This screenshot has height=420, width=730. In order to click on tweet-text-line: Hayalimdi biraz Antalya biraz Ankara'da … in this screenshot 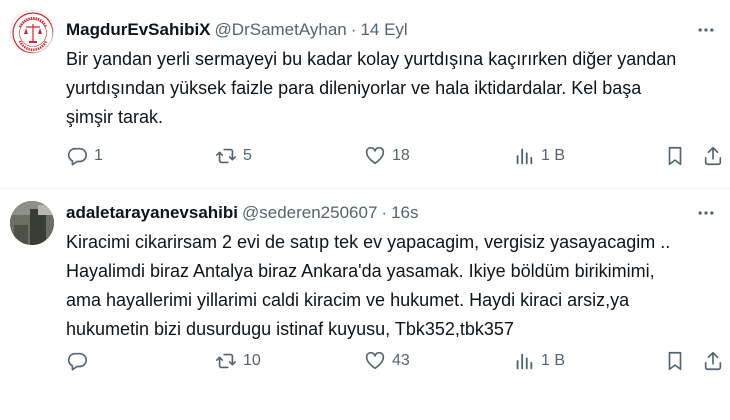, I will do `click(360, 271)`.